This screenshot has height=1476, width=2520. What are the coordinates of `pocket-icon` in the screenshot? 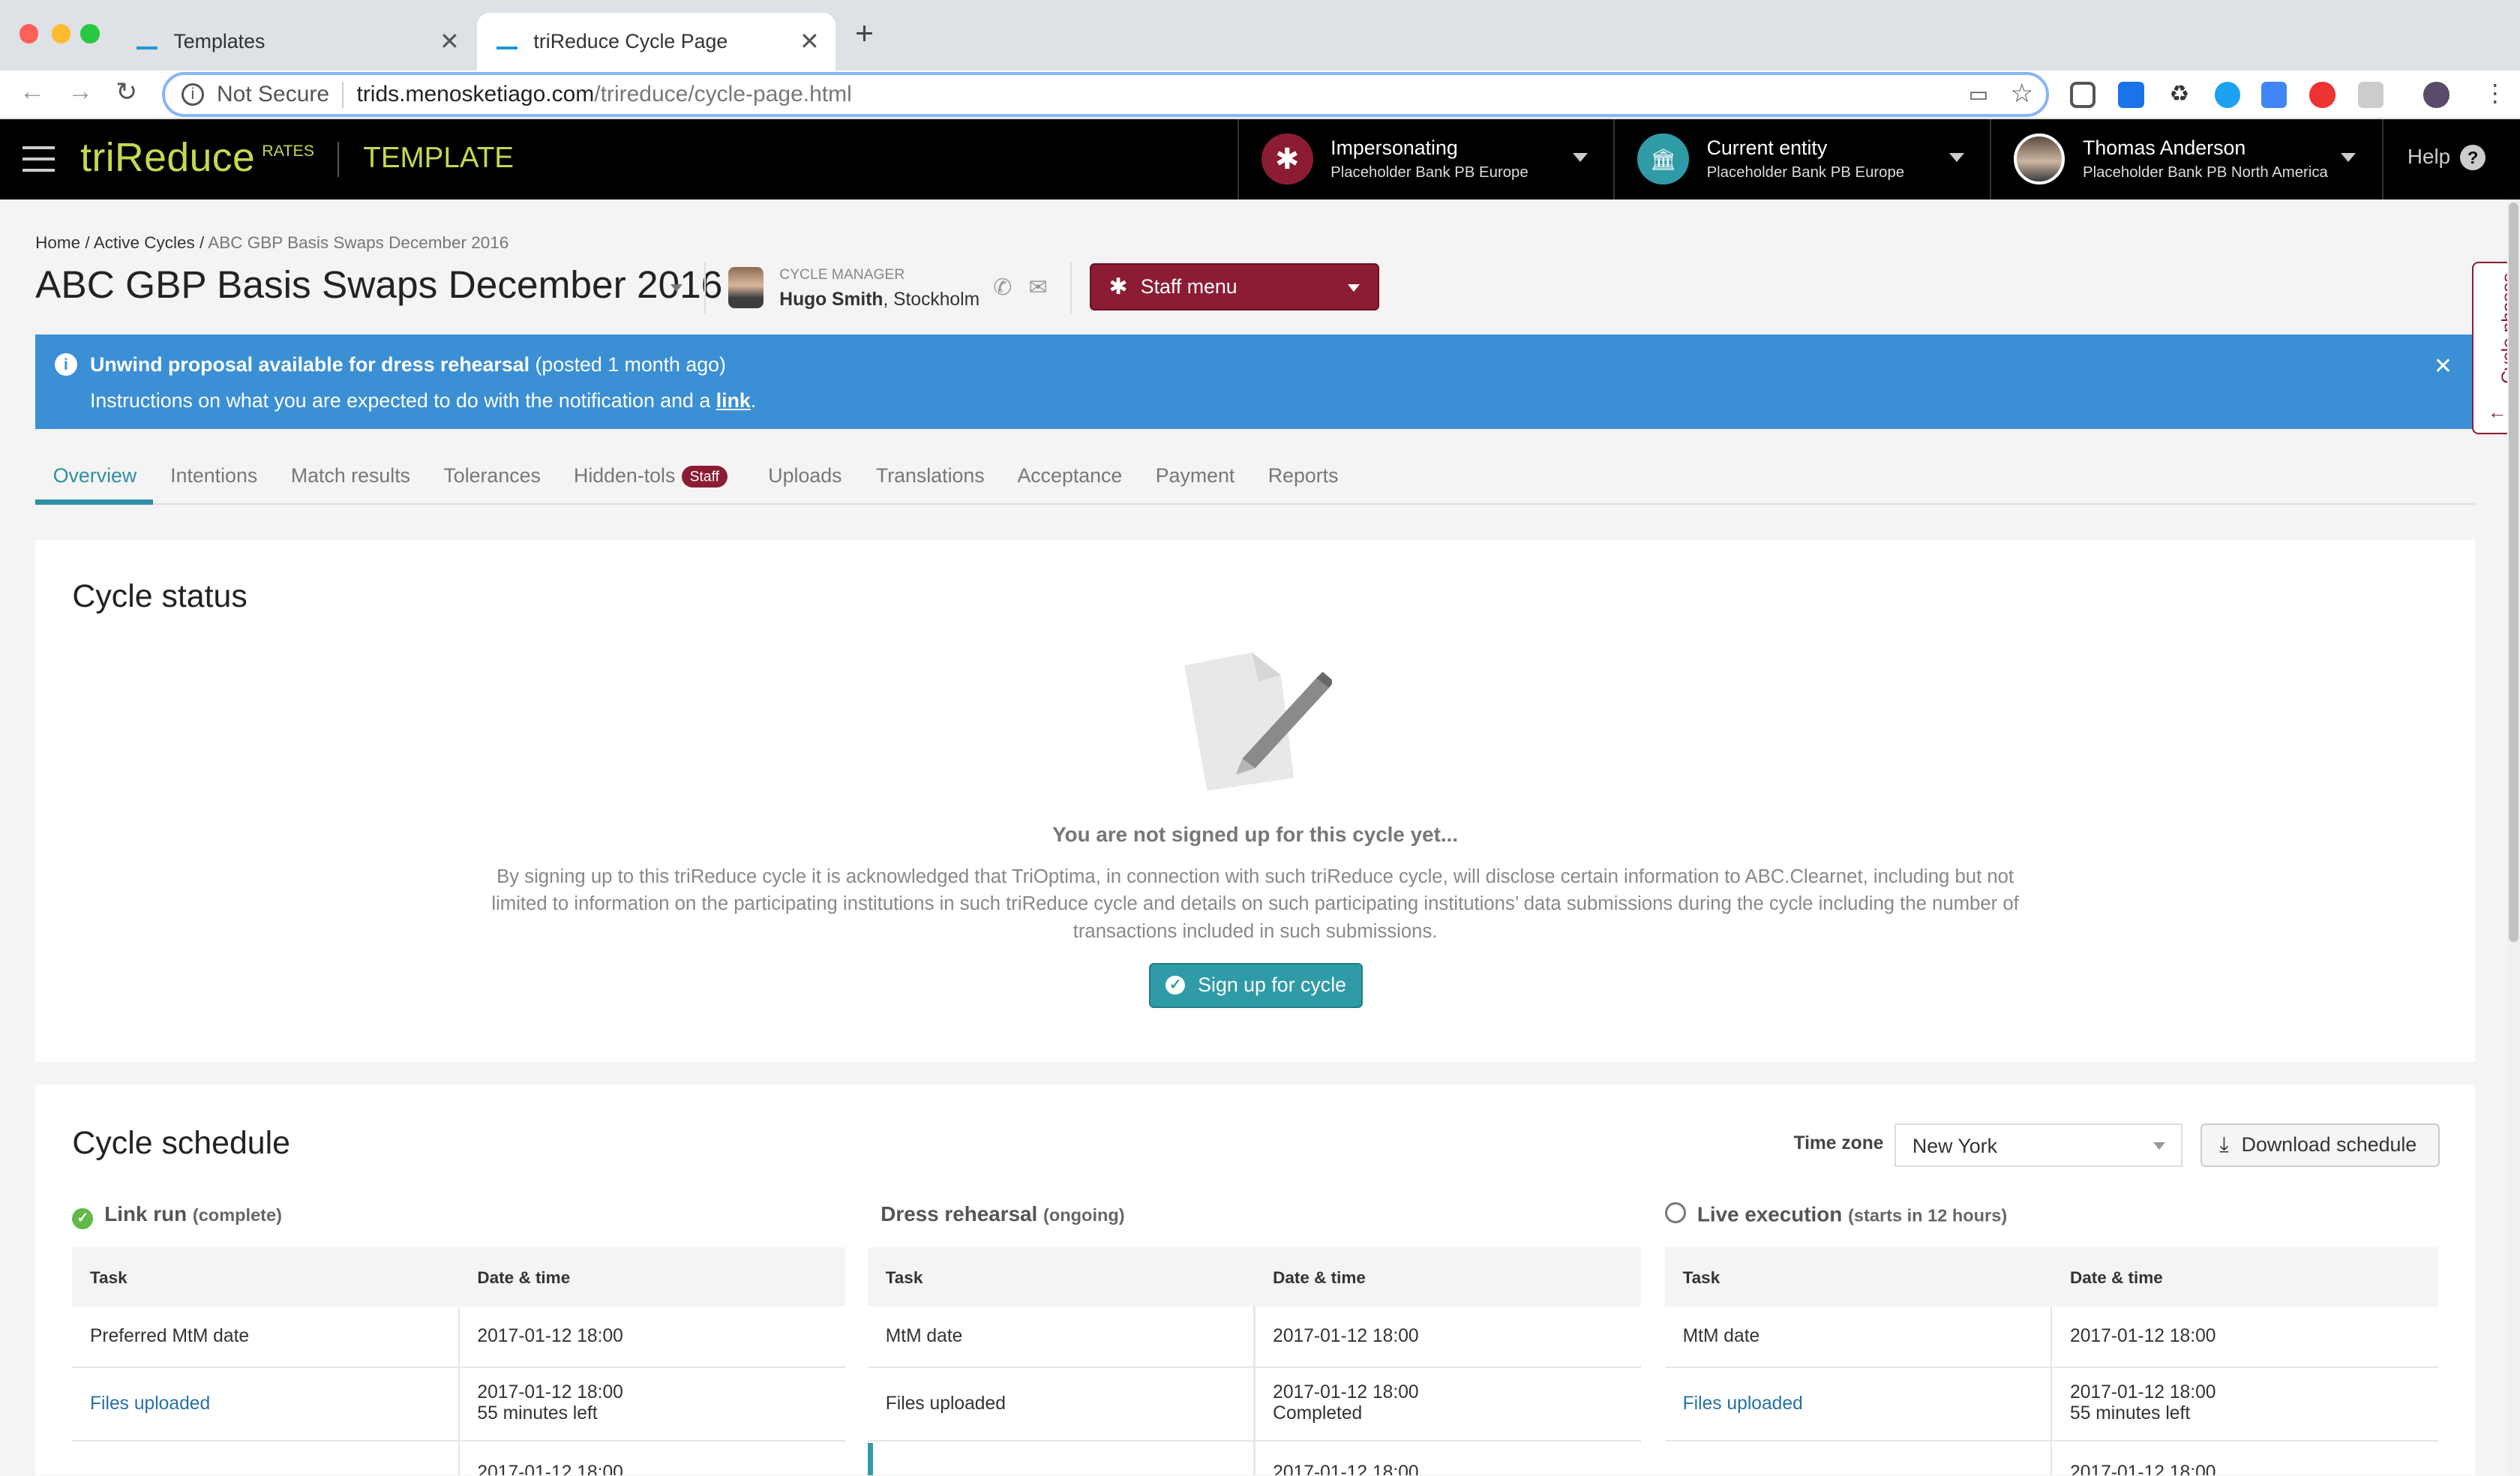 It's located at (2083, 95).